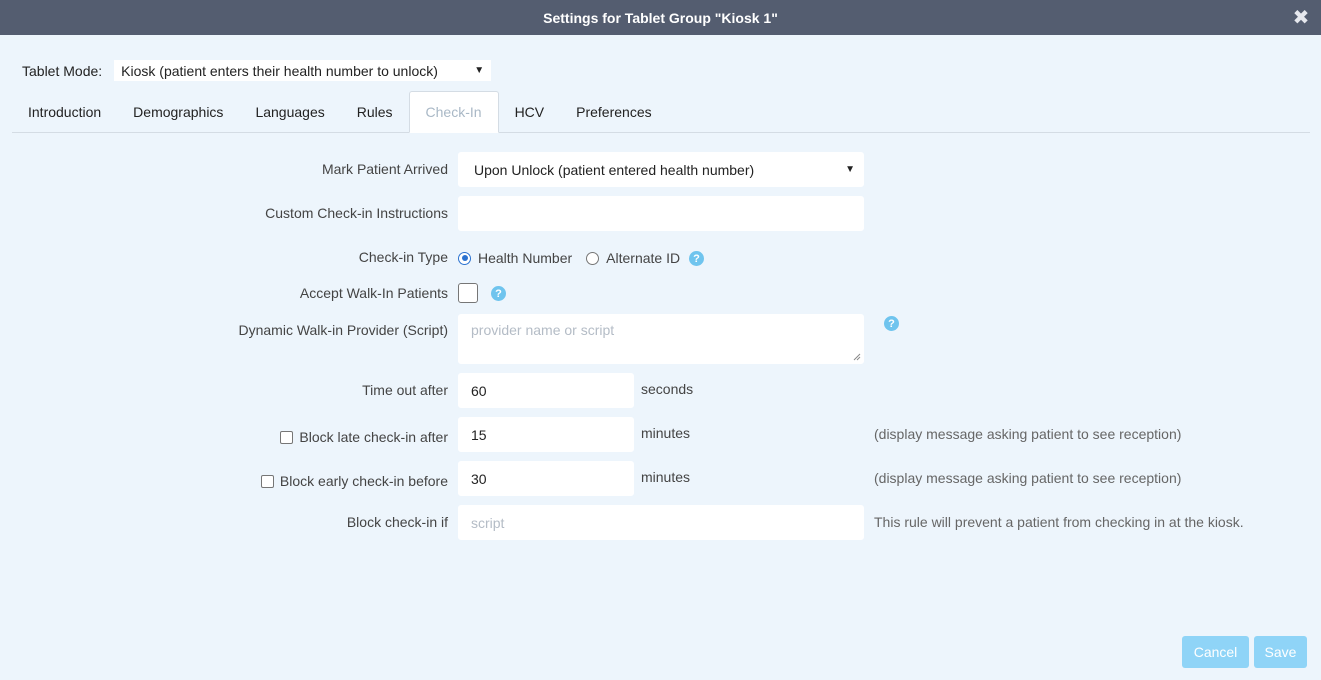 This screenshot has width=1321, height=680. What do you see at coordinates (666, 477) in the screenshot?
I see `block-early-unit: minutes` at bounding box center [666, 477].